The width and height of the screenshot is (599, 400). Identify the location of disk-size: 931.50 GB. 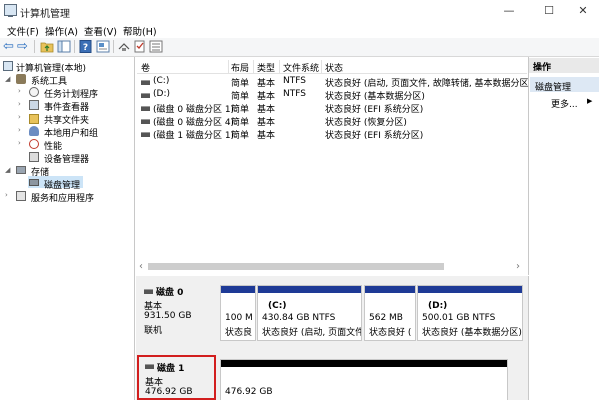
(168, 316).